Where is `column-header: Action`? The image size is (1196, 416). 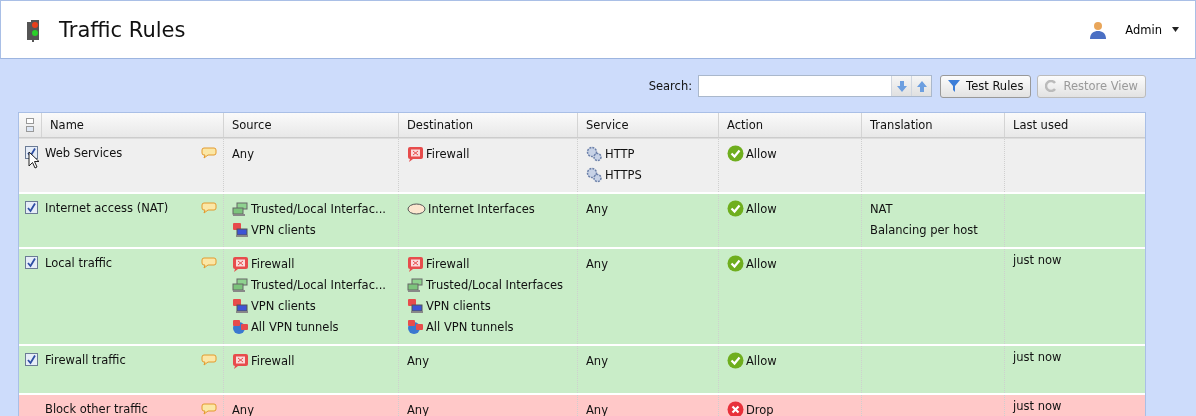 column-header: Action is located at coordinates (789, 125).